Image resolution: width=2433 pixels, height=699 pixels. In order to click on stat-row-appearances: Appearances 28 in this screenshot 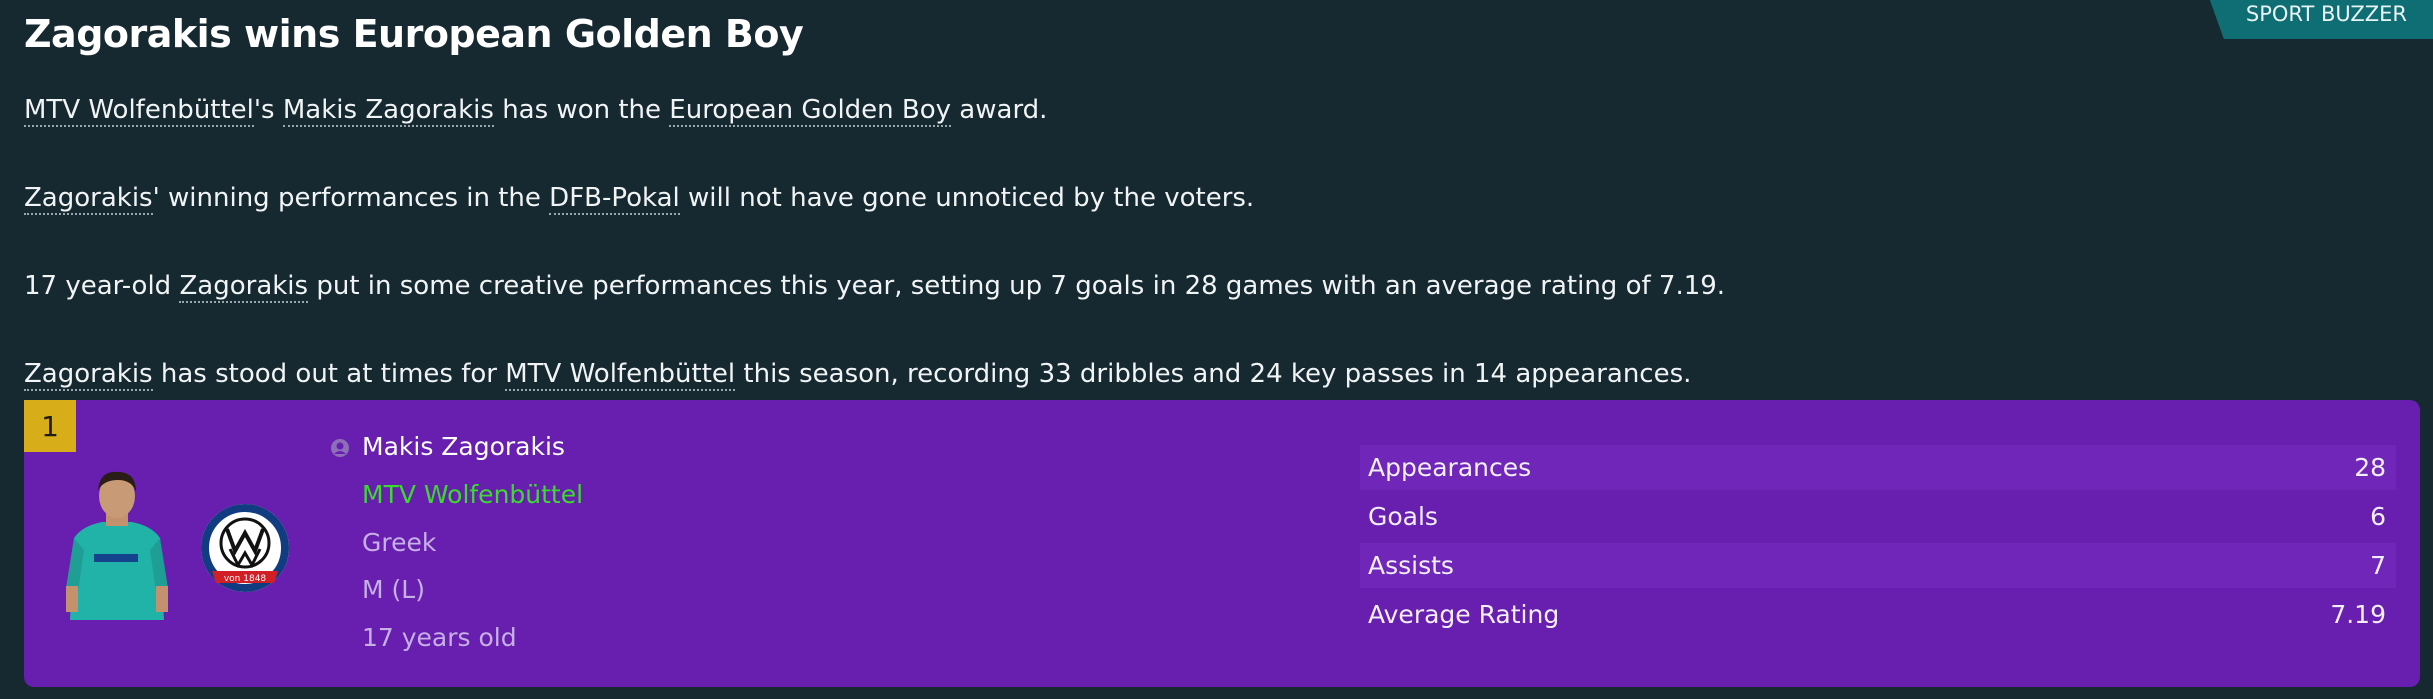, I will do `click(1878, 467)`.